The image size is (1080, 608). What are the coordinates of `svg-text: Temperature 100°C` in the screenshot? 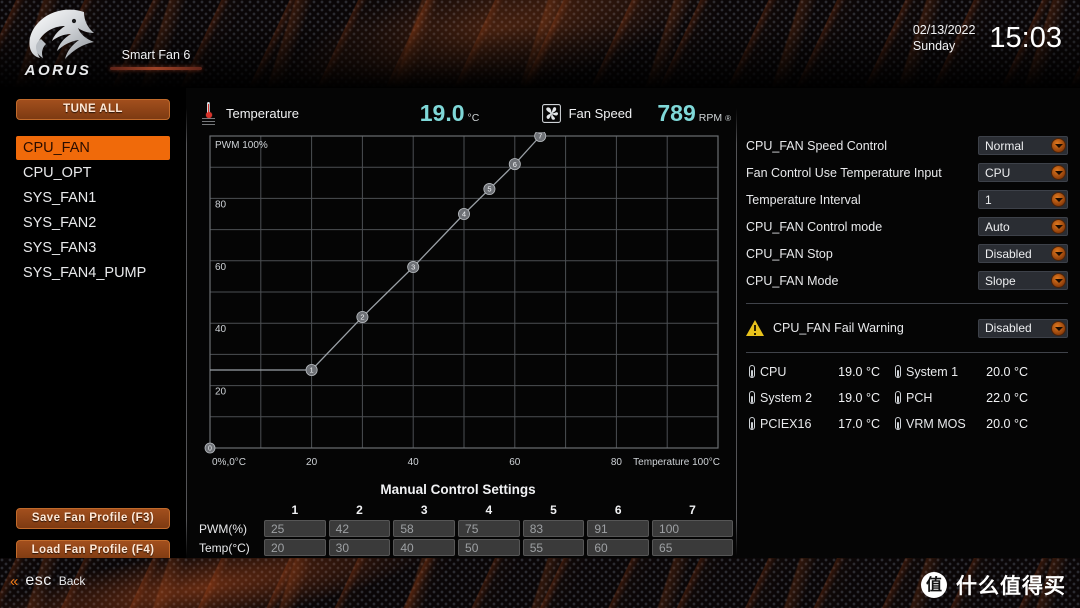 It's located at (676, 462).